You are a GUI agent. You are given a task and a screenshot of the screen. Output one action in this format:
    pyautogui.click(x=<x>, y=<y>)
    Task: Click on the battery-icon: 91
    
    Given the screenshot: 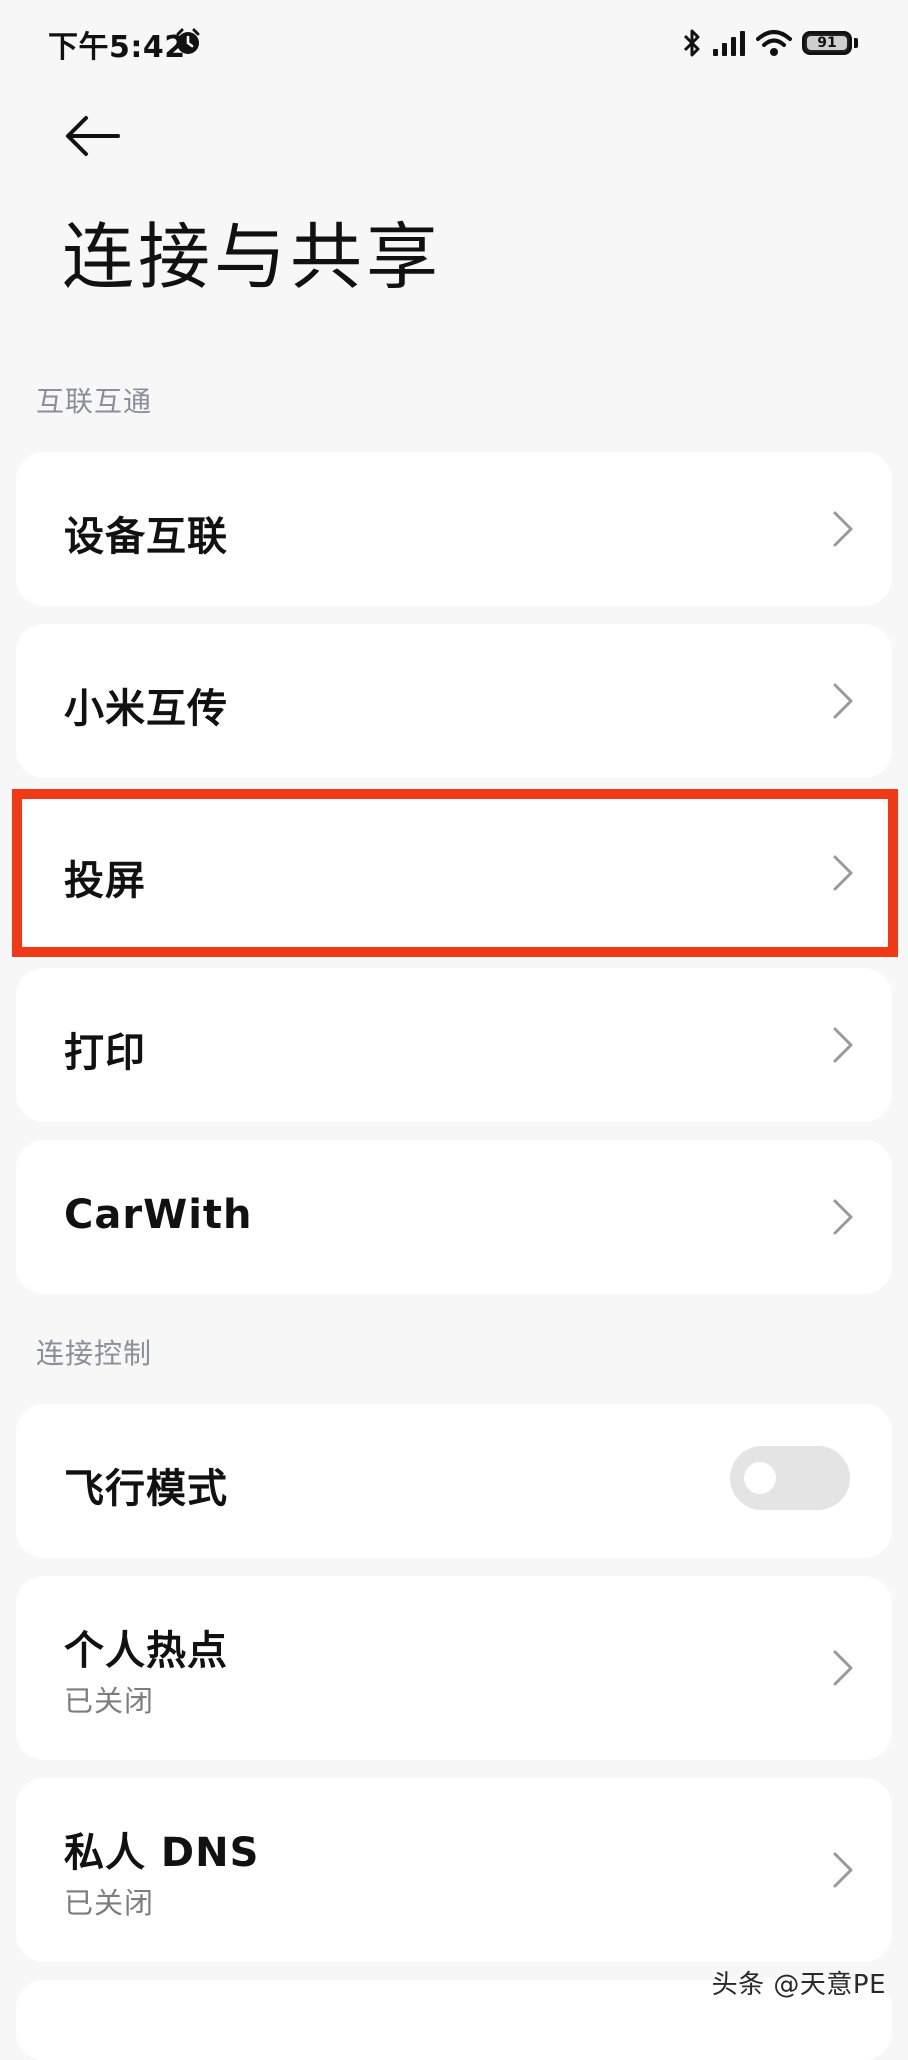 What is the action you would take?
    pyautogui.click(x=827, y=43)
    